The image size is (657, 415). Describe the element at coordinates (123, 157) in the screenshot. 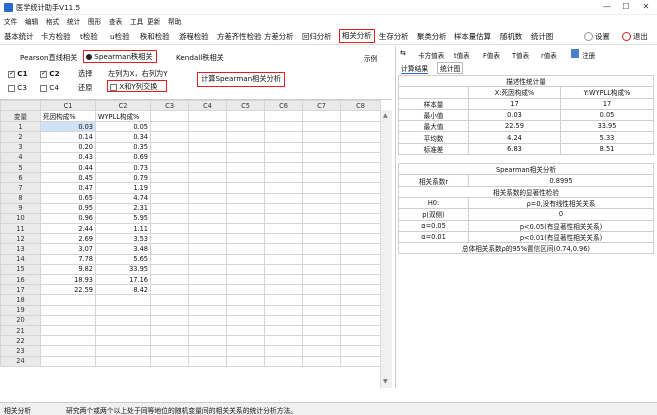

I see `data-cell: 0.69` at that location.